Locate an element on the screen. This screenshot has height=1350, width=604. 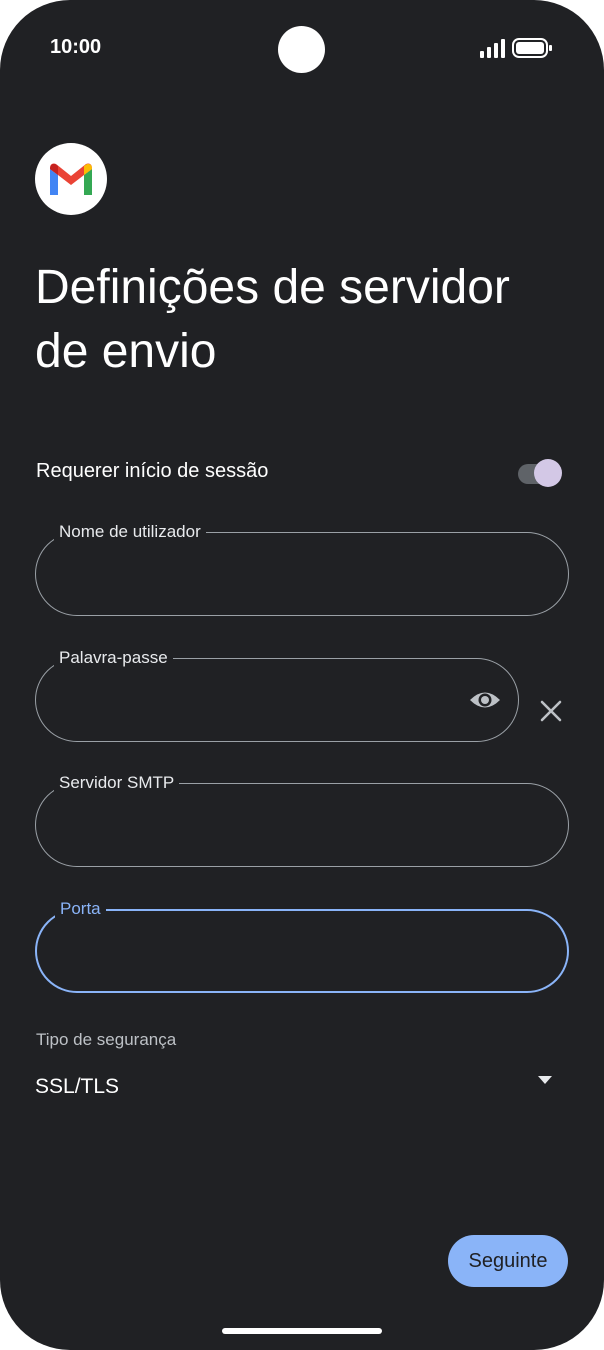
port-field-label: Porta is located at coordinates (80, 909).